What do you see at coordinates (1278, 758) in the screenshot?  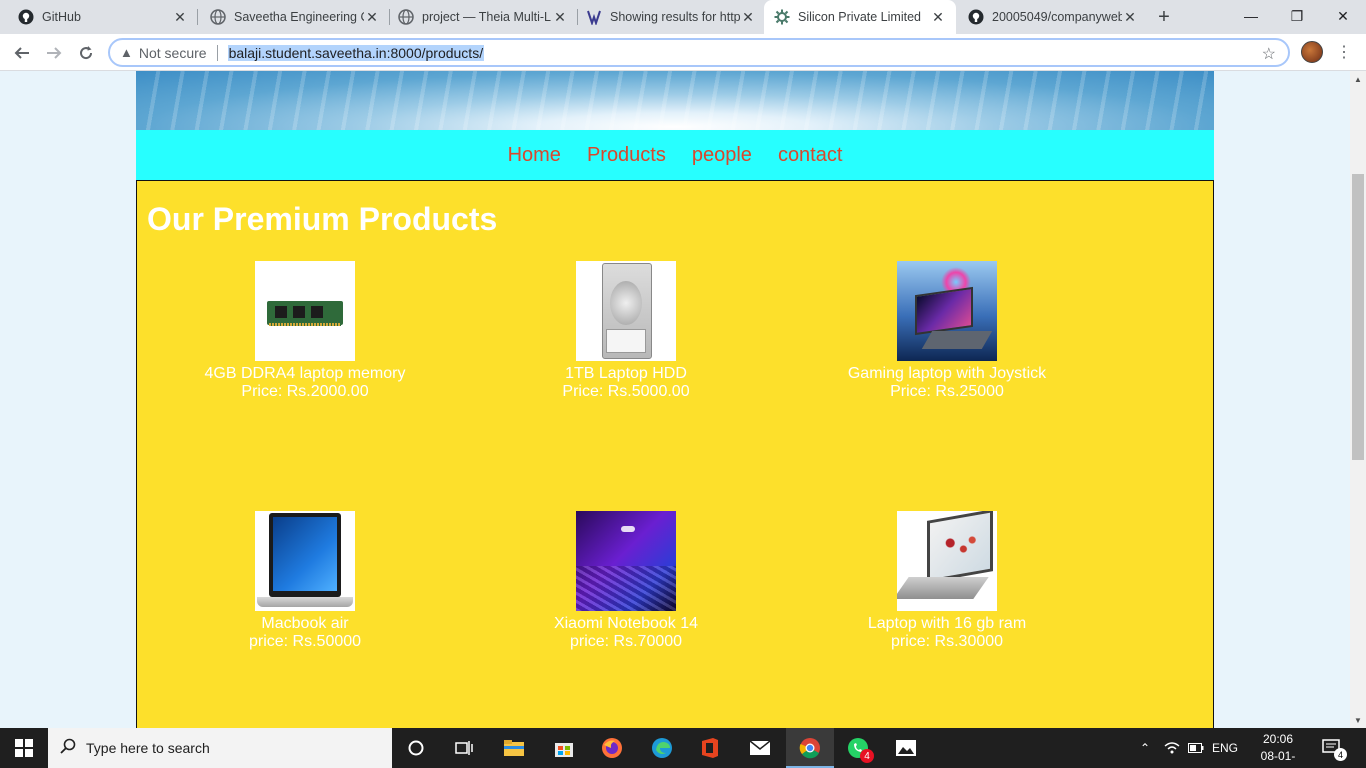 I see `clock-date: 08-01-2021` at bounding box center [1278, 758].